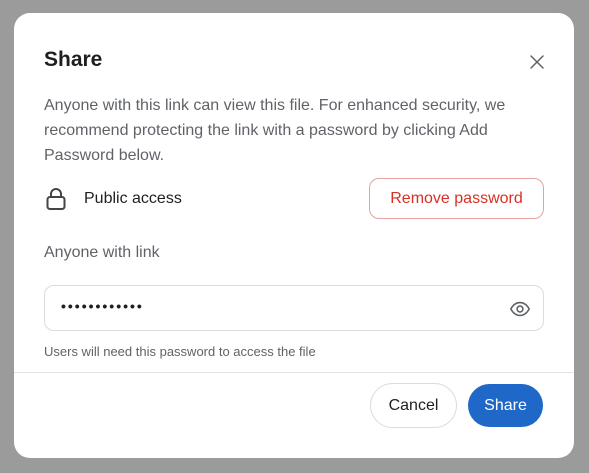 This screenshot has width=589, height=473. Describe the element at coordinates (456, 198) in the screenshot. I see `remove-password-button: Remove password` at that location.